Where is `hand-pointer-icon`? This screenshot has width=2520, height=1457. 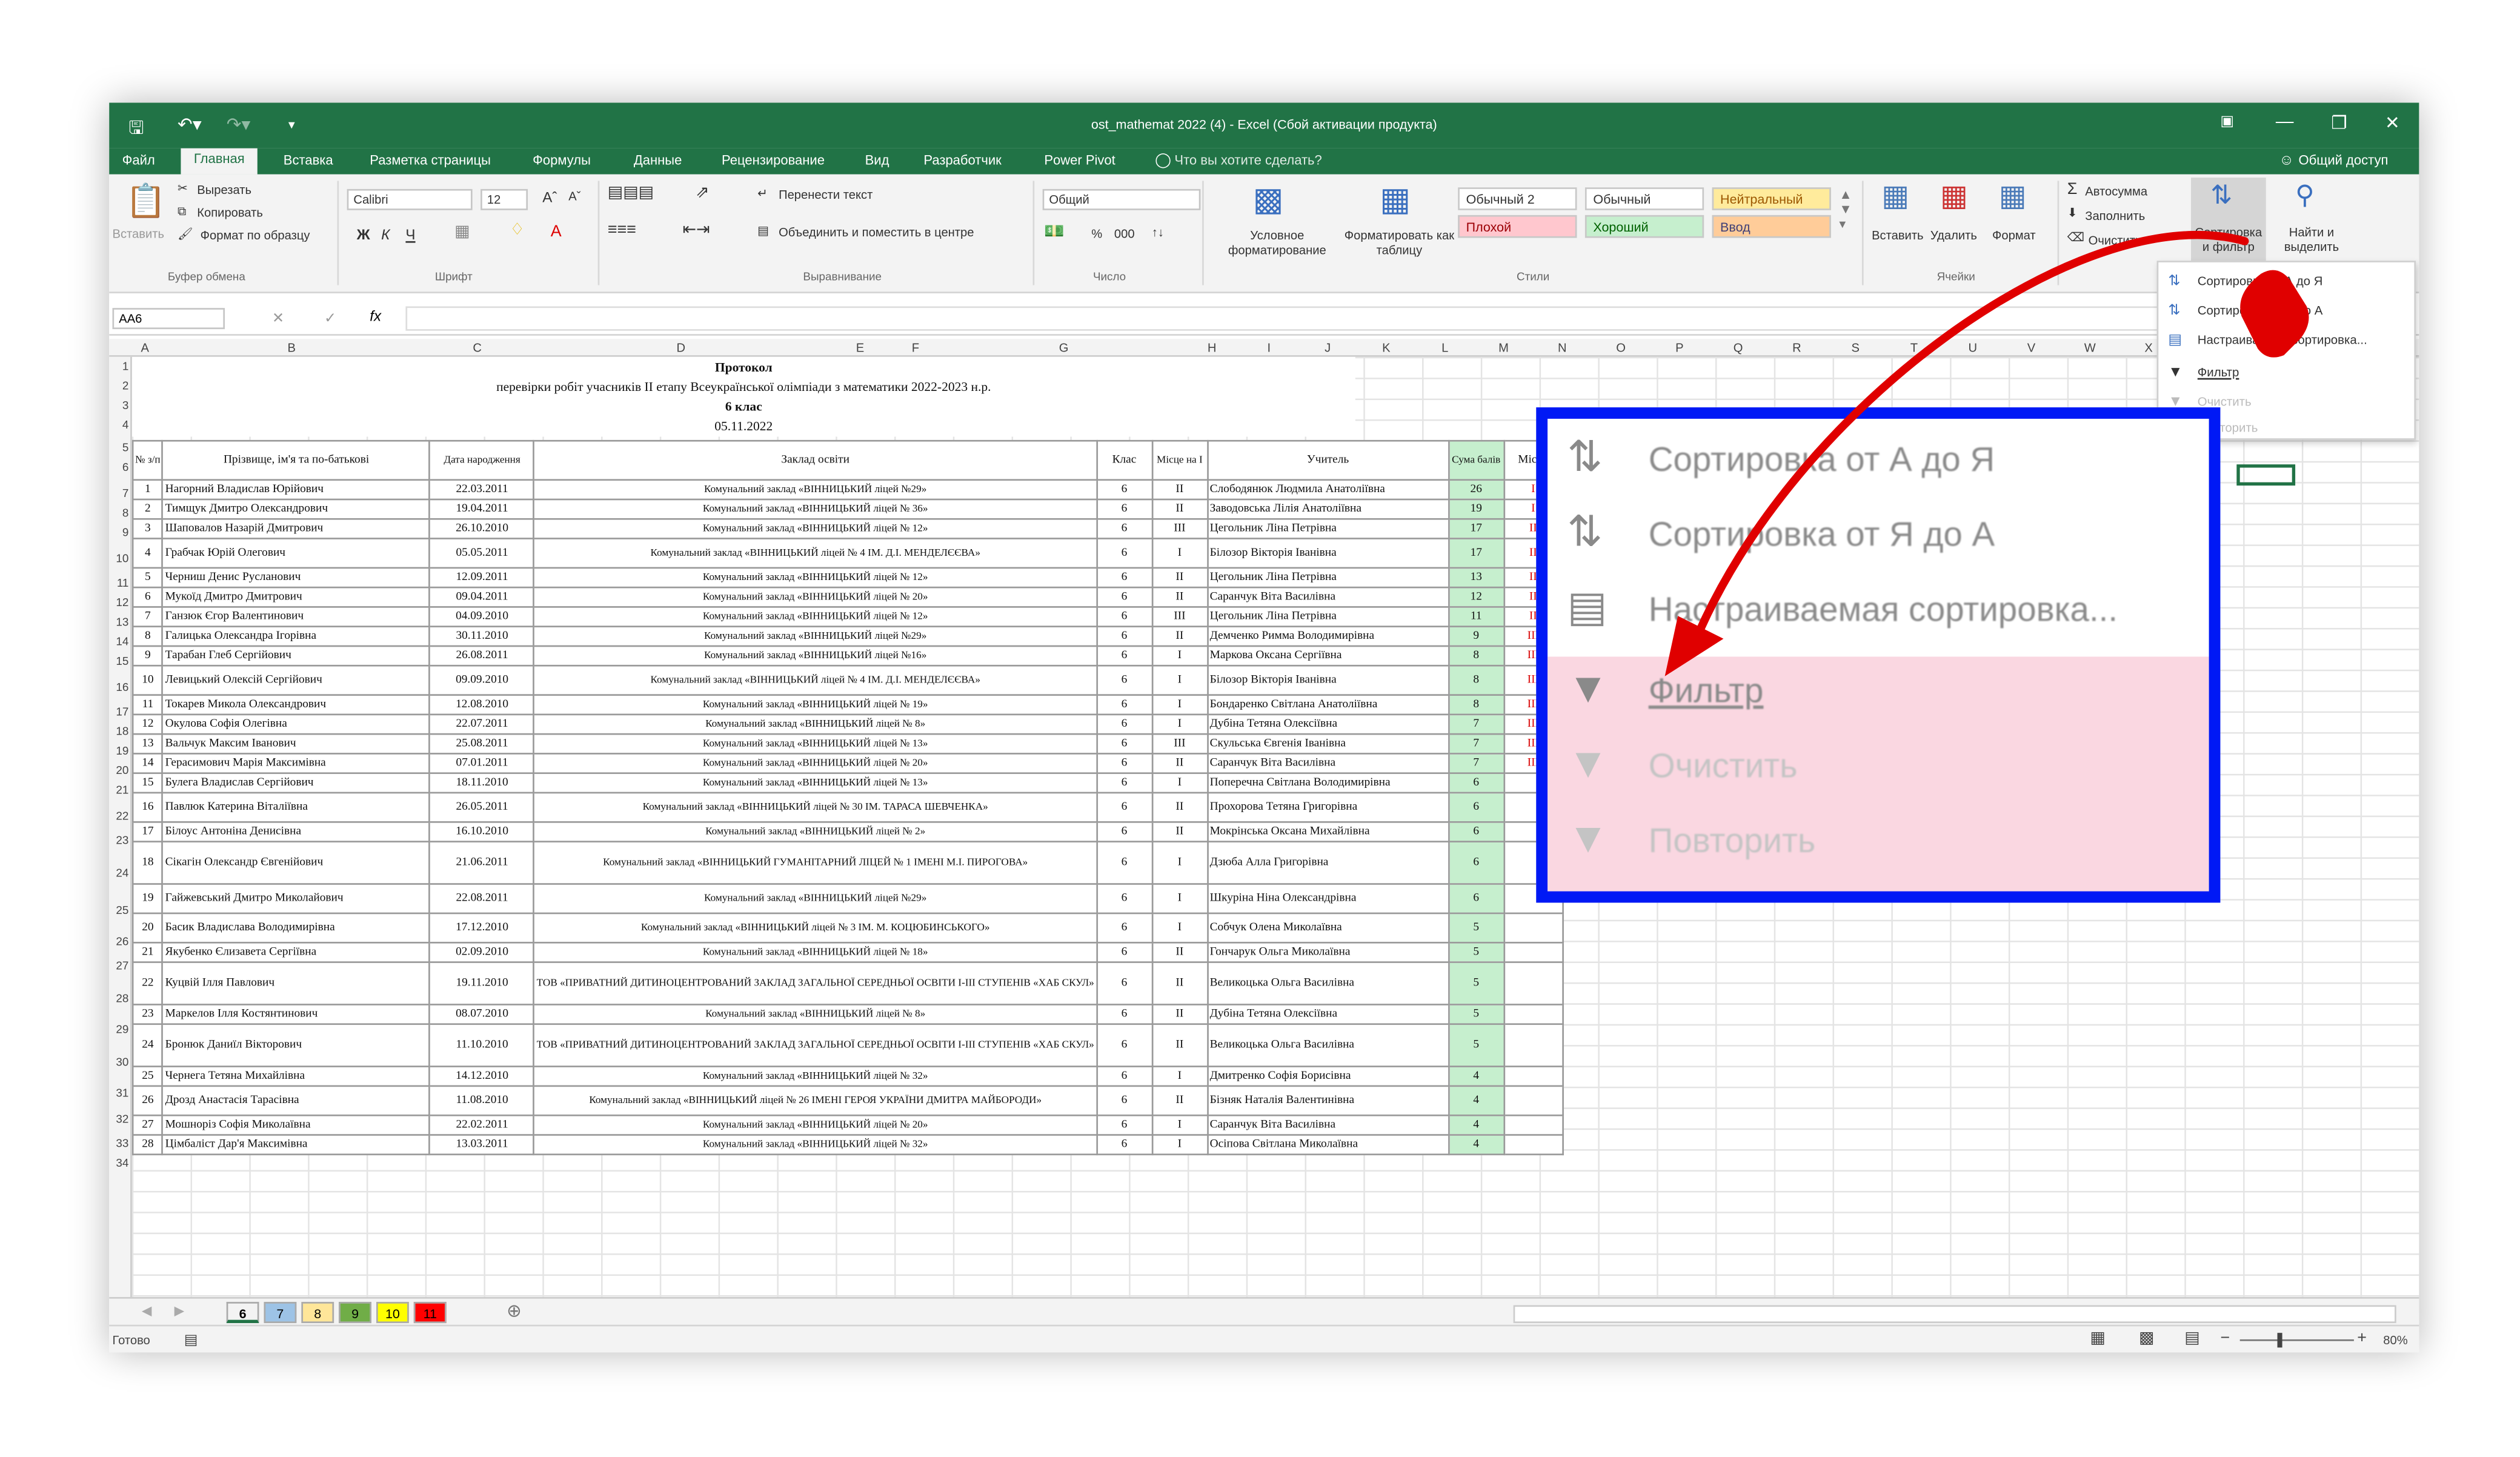
hand-pointer-icon is located at coordinates (2274, 314).